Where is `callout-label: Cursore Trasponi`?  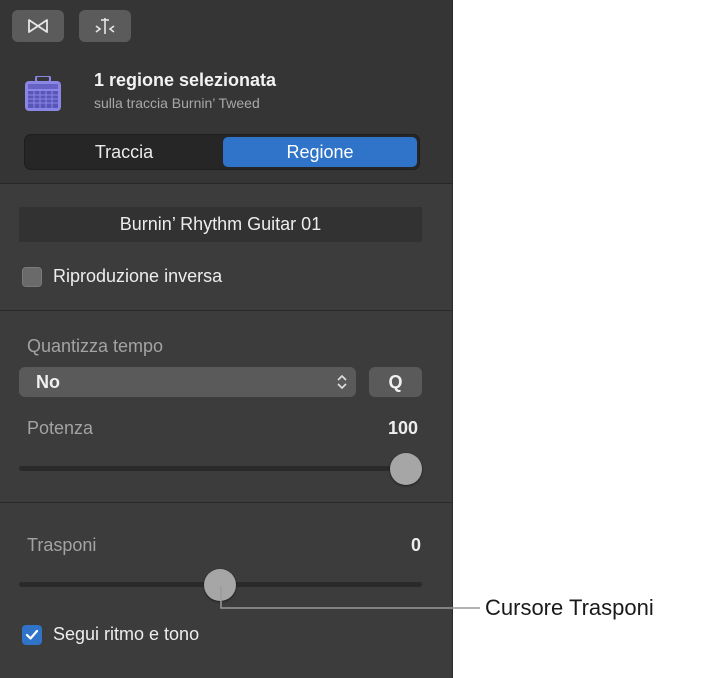
callout-label: Cursore Trasponi is located at coordinates (569, 607).